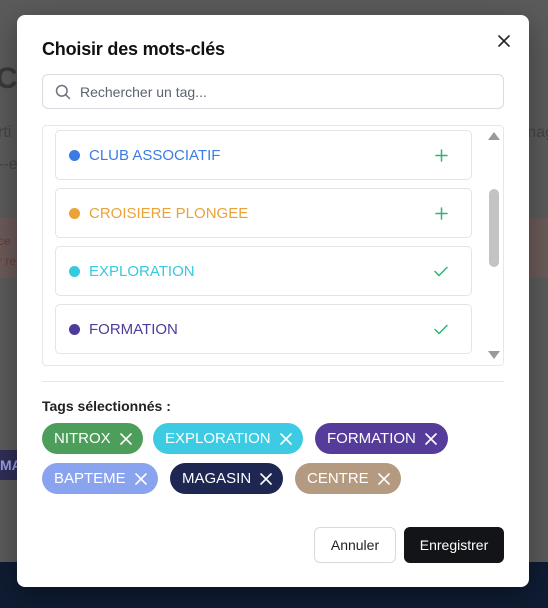 This screenshot has height=608, width=548. I want to click on tag-option-label: FORMATION, so click(133, 329).